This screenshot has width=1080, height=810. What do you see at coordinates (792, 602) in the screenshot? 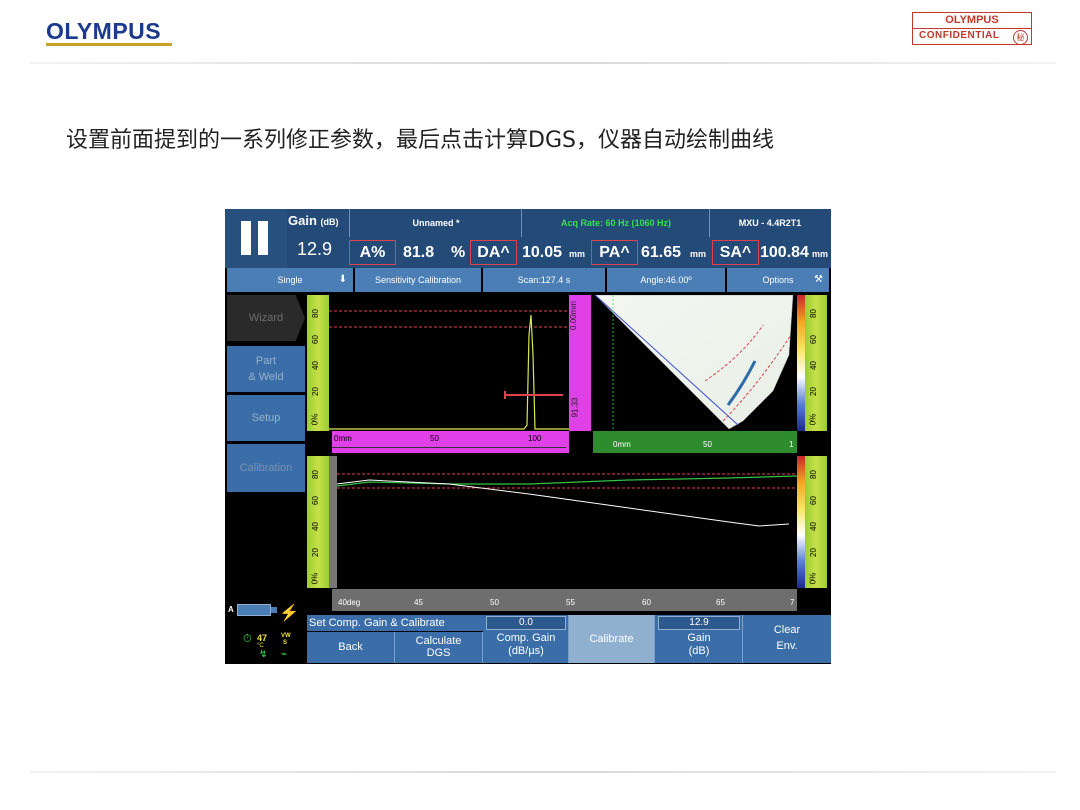
I see `x-tick: 7` at bounding box center [792, 602].